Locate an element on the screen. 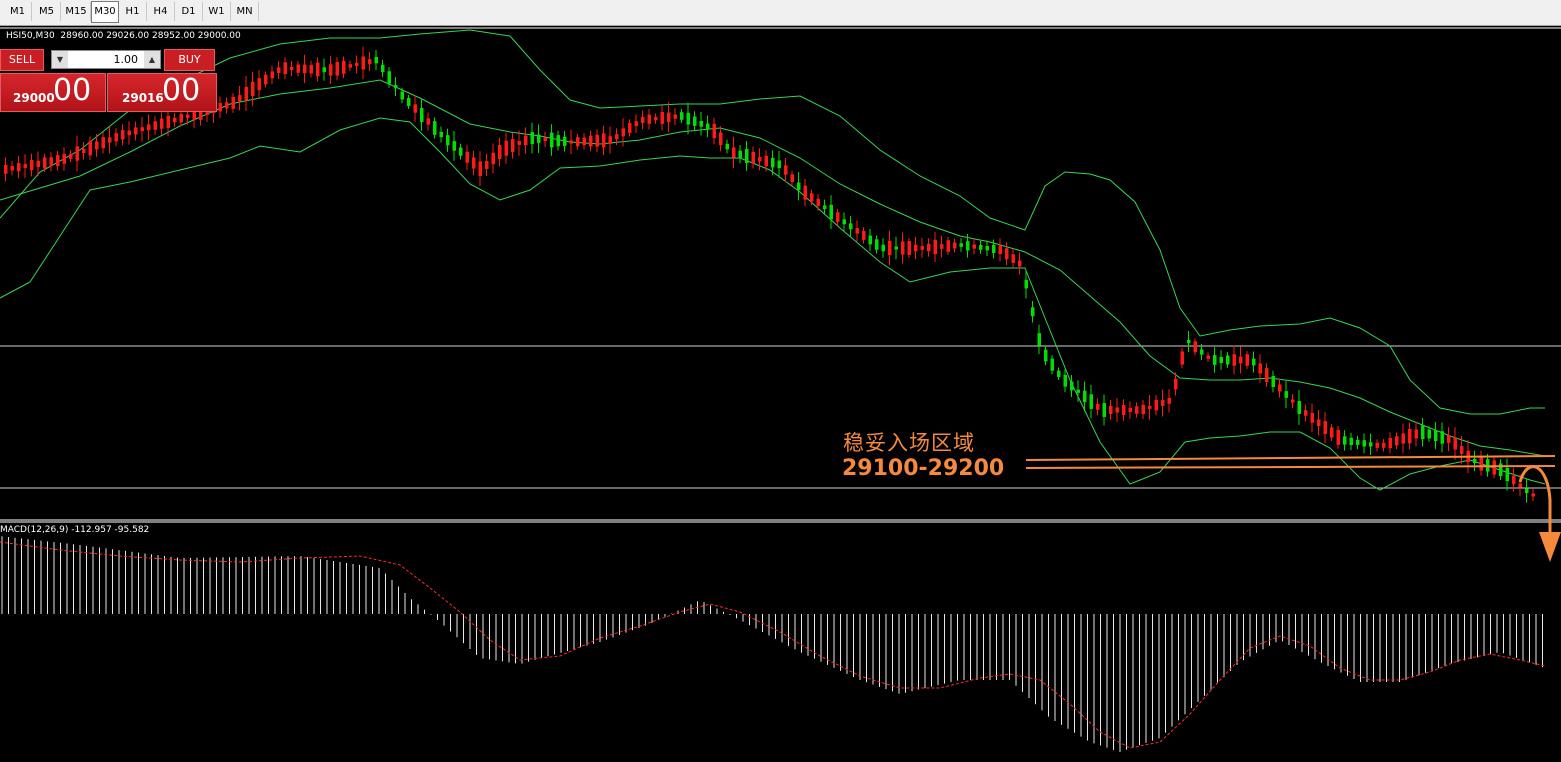 Image resolution: width=1561 pixels, height=762 pixels. lot-size-stepper: ▼ 1.00 ▲ is located at coordinates (106, 59).